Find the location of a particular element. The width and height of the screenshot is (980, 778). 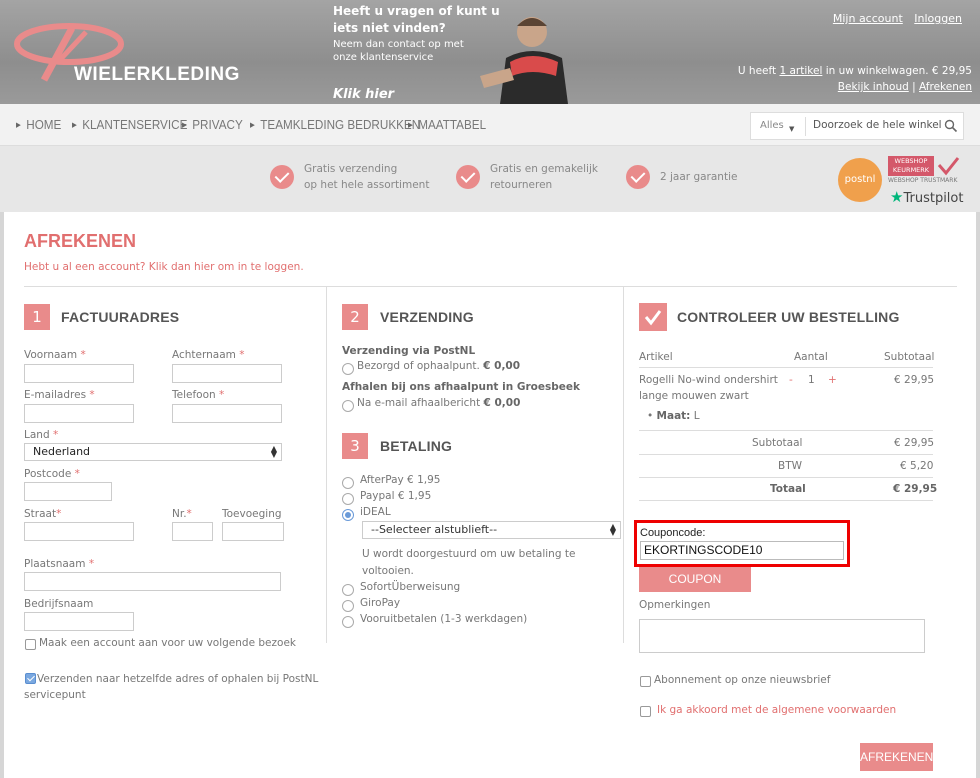

tax-value: € 5,20 is located at coordinates (917, 466).